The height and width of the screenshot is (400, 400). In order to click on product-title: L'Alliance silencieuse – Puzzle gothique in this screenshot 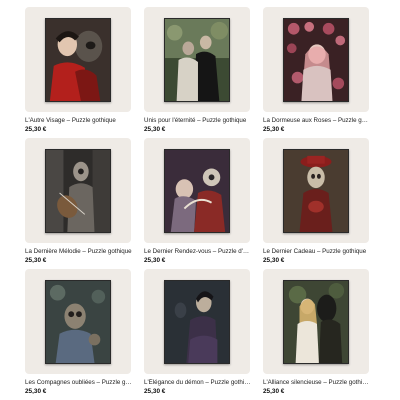, I will do `click(317, 383)`.